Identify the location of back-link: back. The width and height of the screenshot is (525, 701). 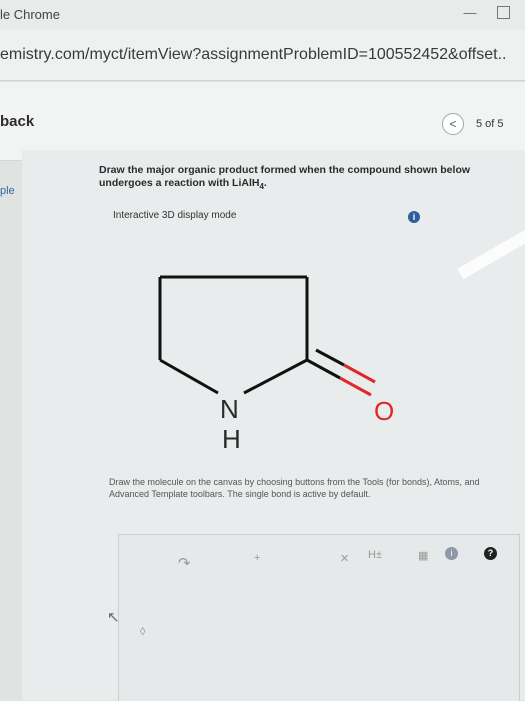
(17, 121).